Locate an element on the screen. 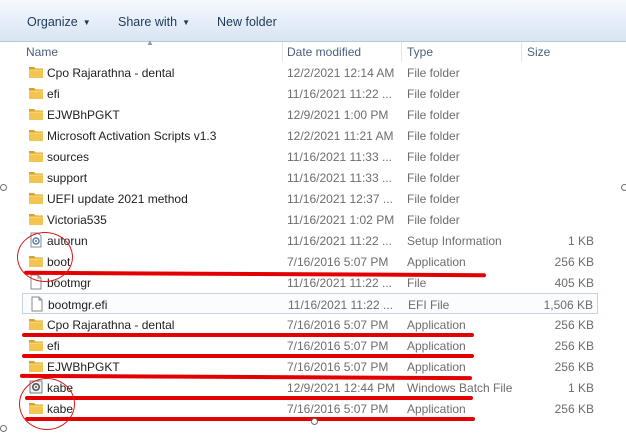  file-row: efi 7/16/2016 5:07 PM Application 256 KB is located at coordinates (310, 345).